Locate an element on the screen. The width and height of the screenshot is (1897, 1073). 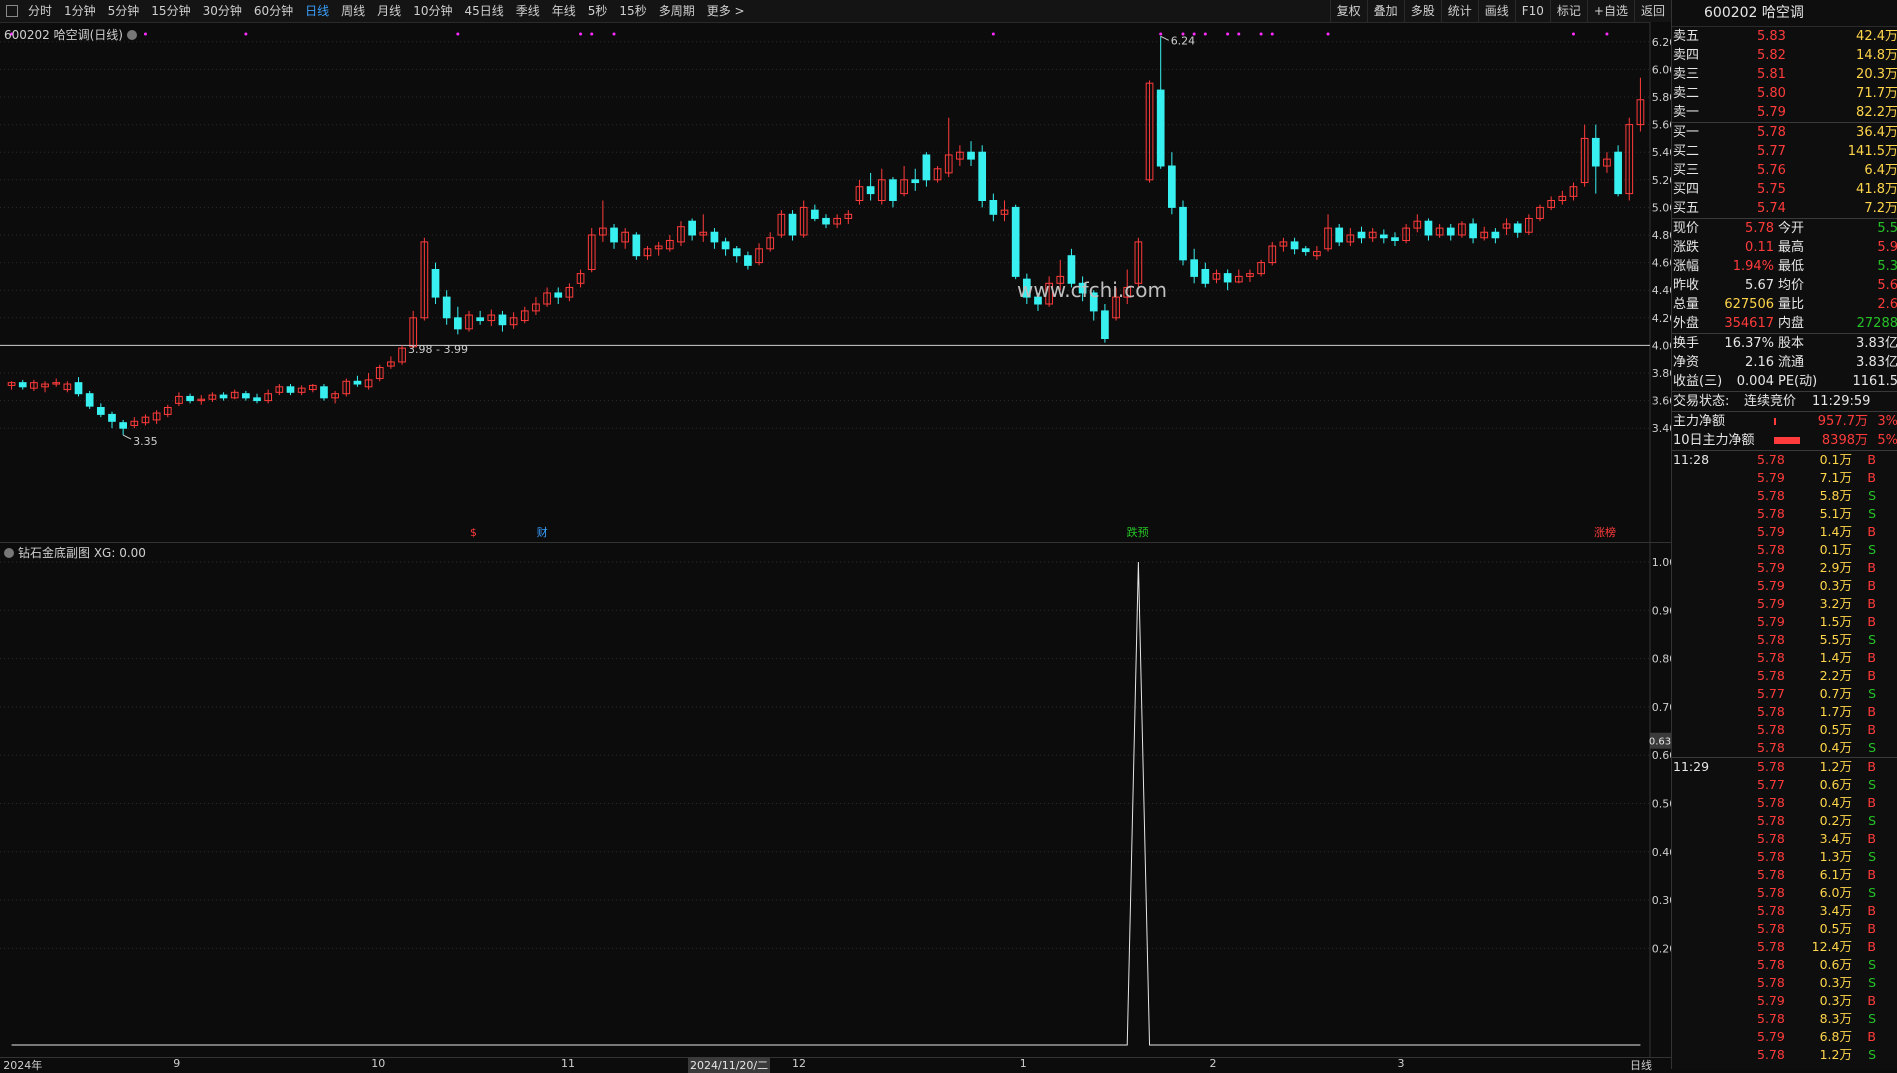
high-label: 6.24 is located at coordinates (1183, 40).